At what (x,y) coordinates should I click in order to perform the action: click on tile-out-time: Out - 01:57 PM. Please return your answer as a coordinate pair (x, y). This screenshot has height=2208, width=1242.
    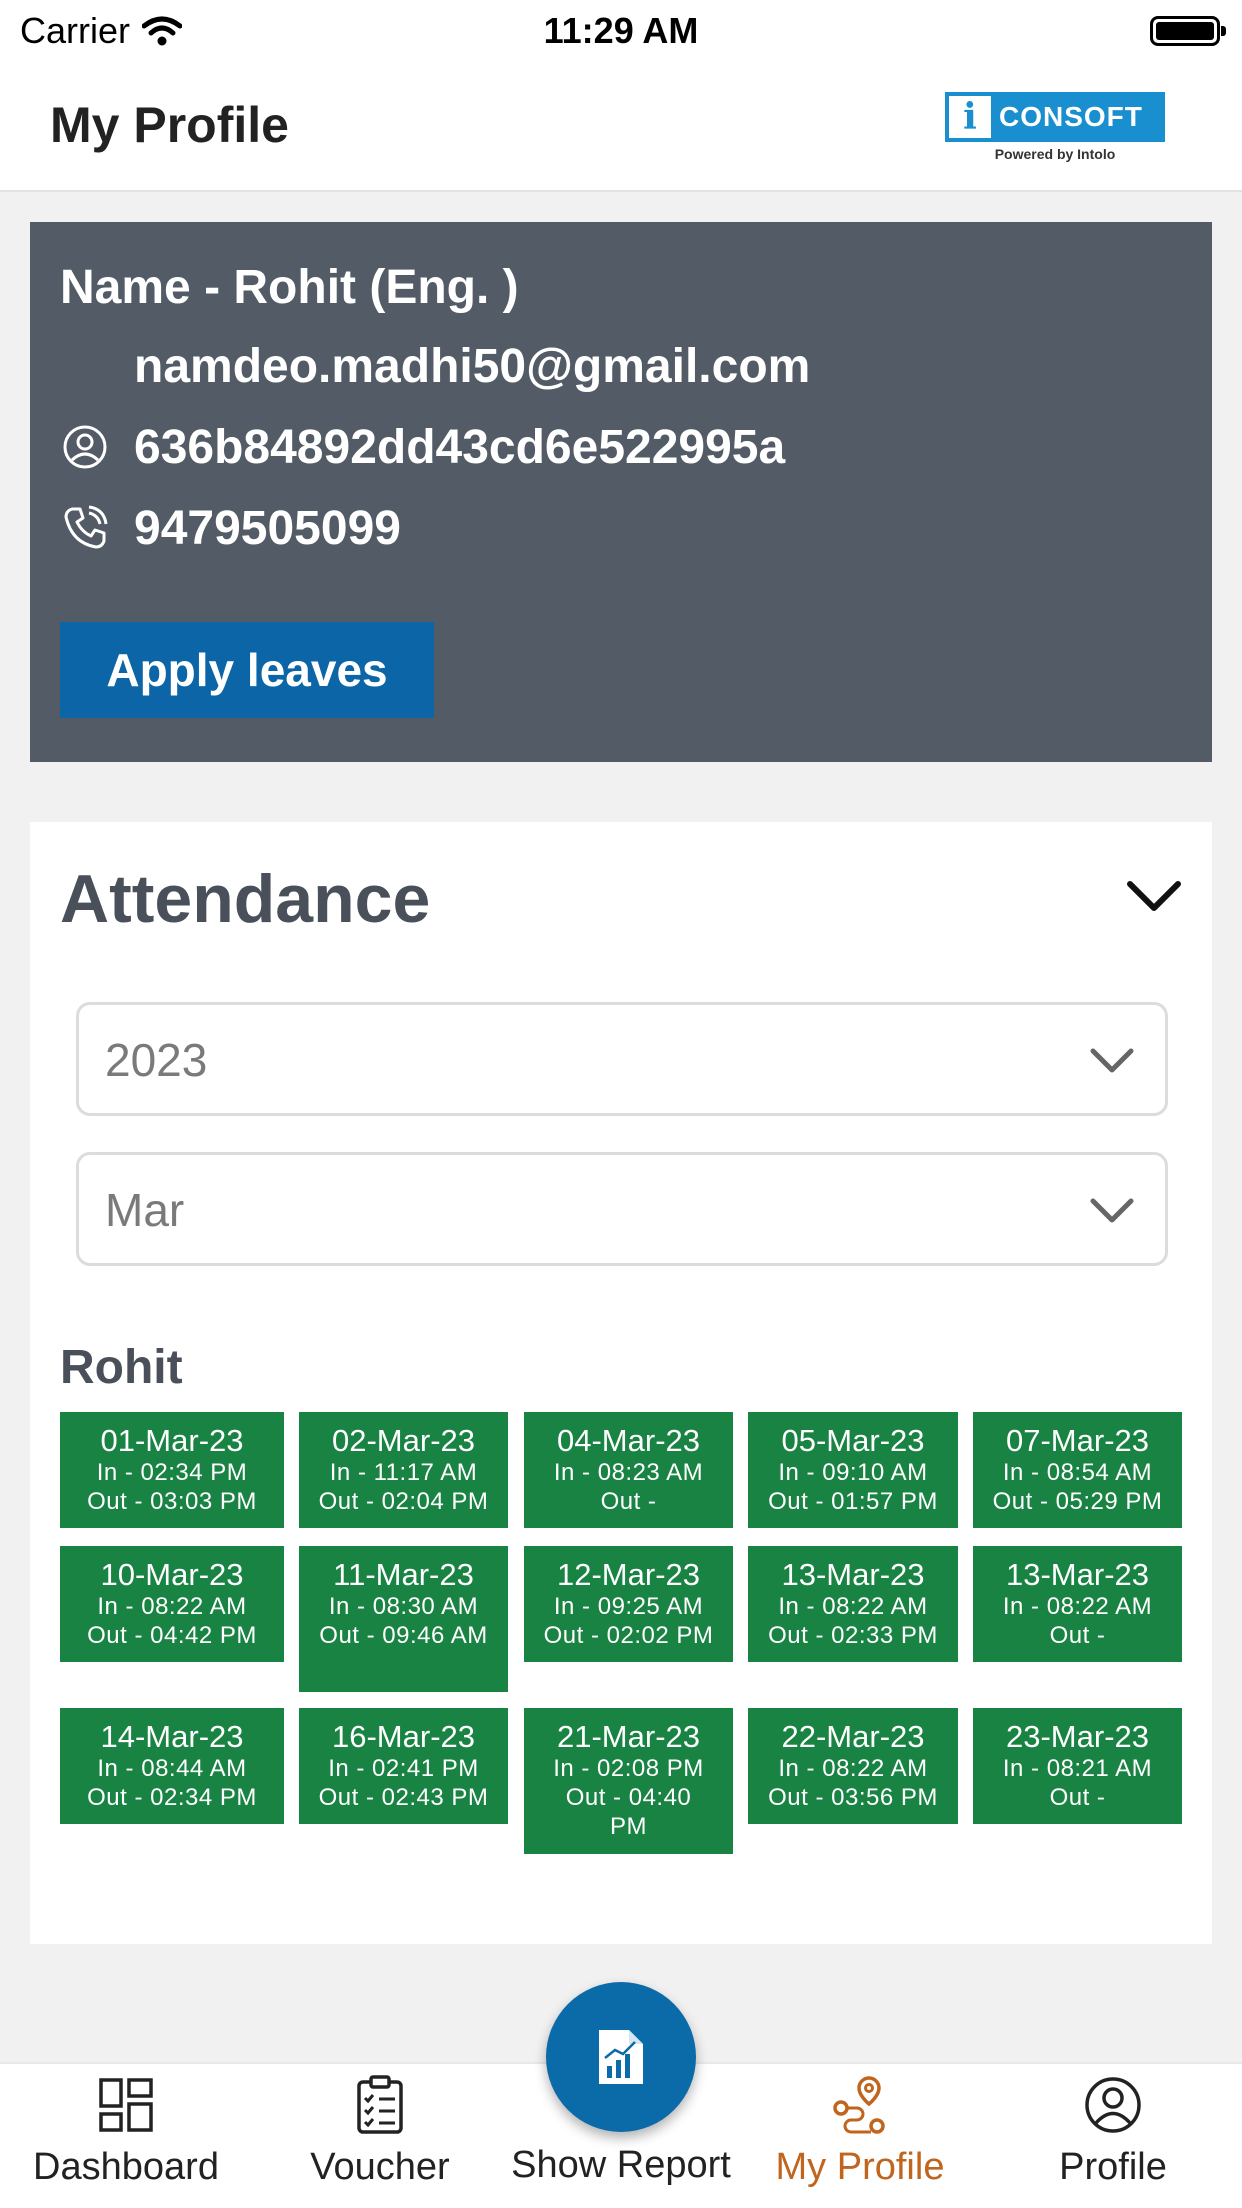
    Looking at the image, I should click on (853, 1501).